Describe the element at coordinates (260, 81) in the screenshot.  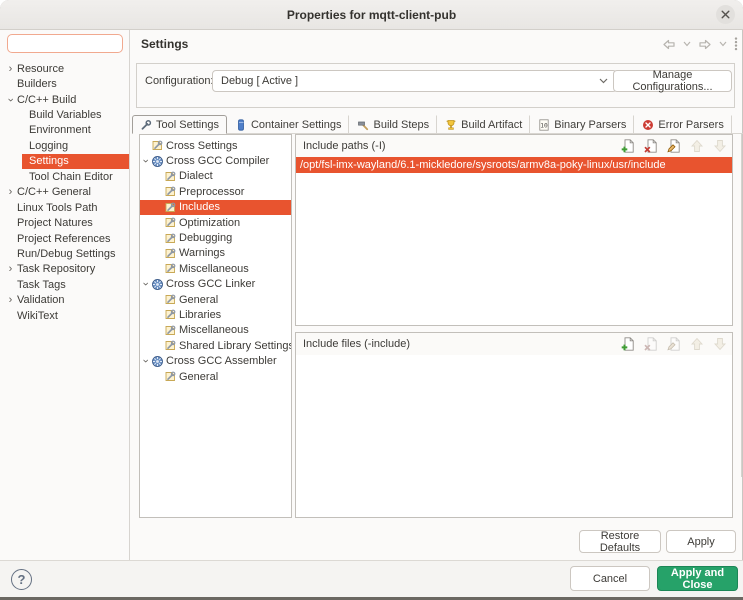
I see `configuration-value: Debug [ Active ]` at that location.